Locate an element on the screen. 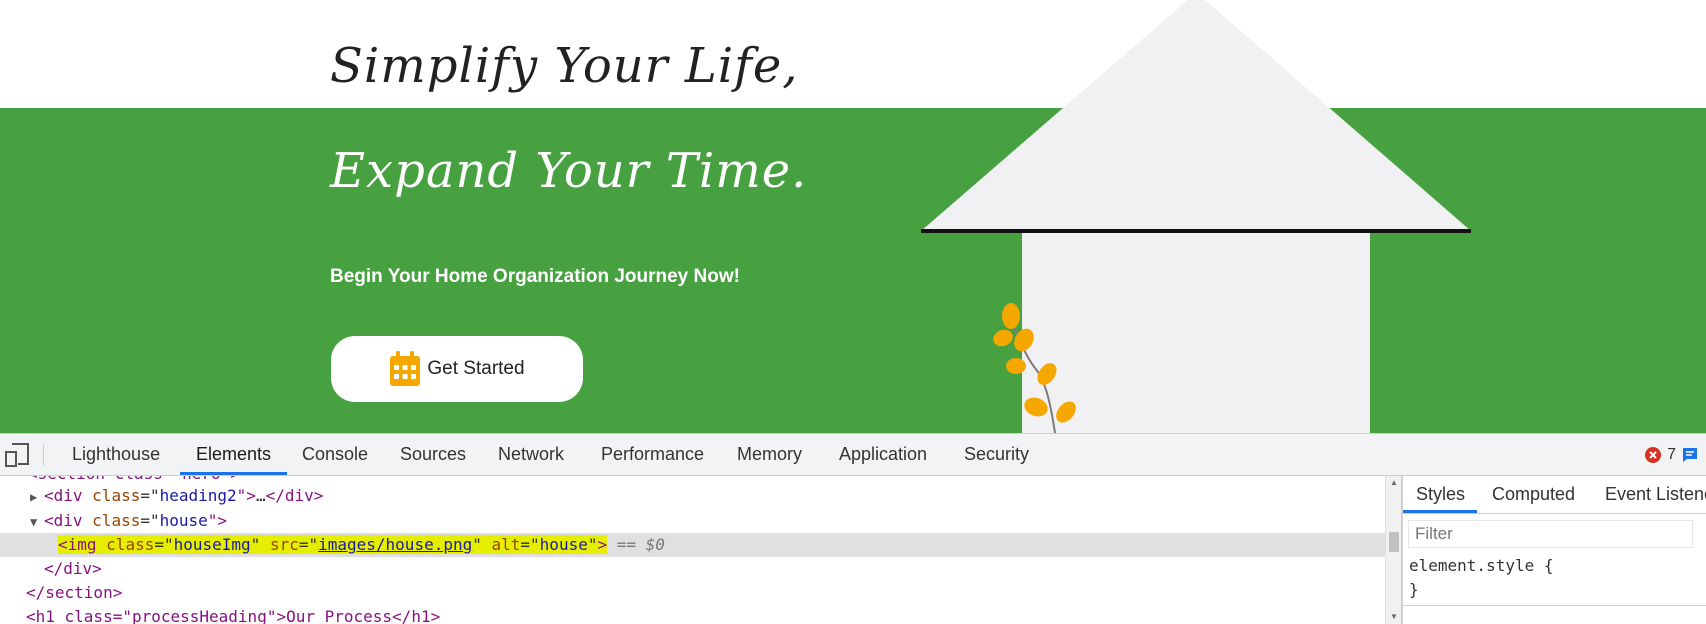 Image resolution: width=1706 pixels, height=624 pixels. dom-line-div-close: </div> is located at coordinates (692, 569).